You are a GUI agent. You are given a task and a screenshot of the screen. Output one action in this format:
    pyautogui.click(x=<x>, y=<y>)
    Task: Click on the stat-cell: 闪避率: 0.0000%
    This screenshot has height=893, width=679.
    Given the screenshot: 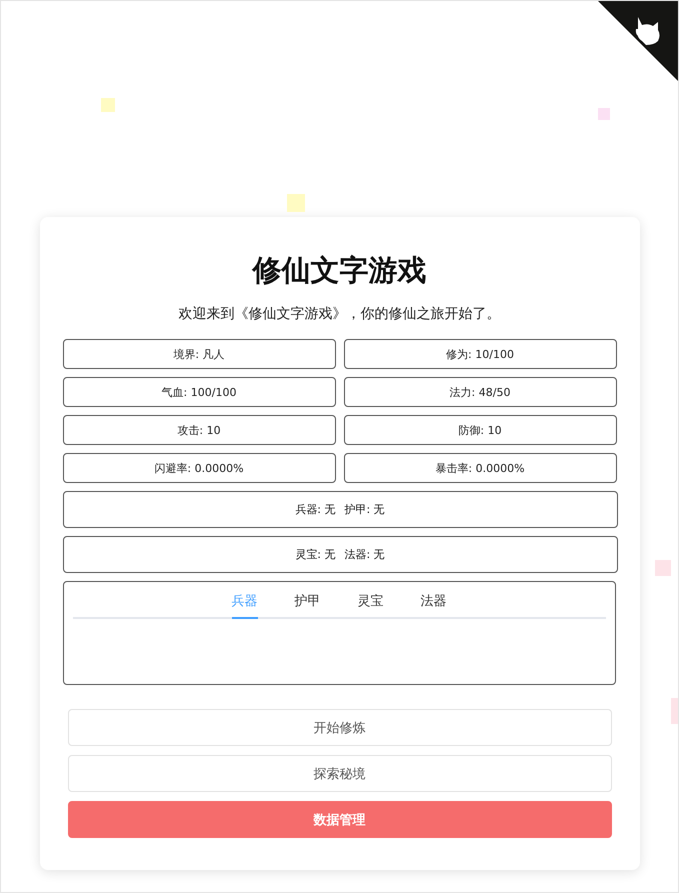 What is the action you would take?
    pyautogui.click(x=199, y=468)
    